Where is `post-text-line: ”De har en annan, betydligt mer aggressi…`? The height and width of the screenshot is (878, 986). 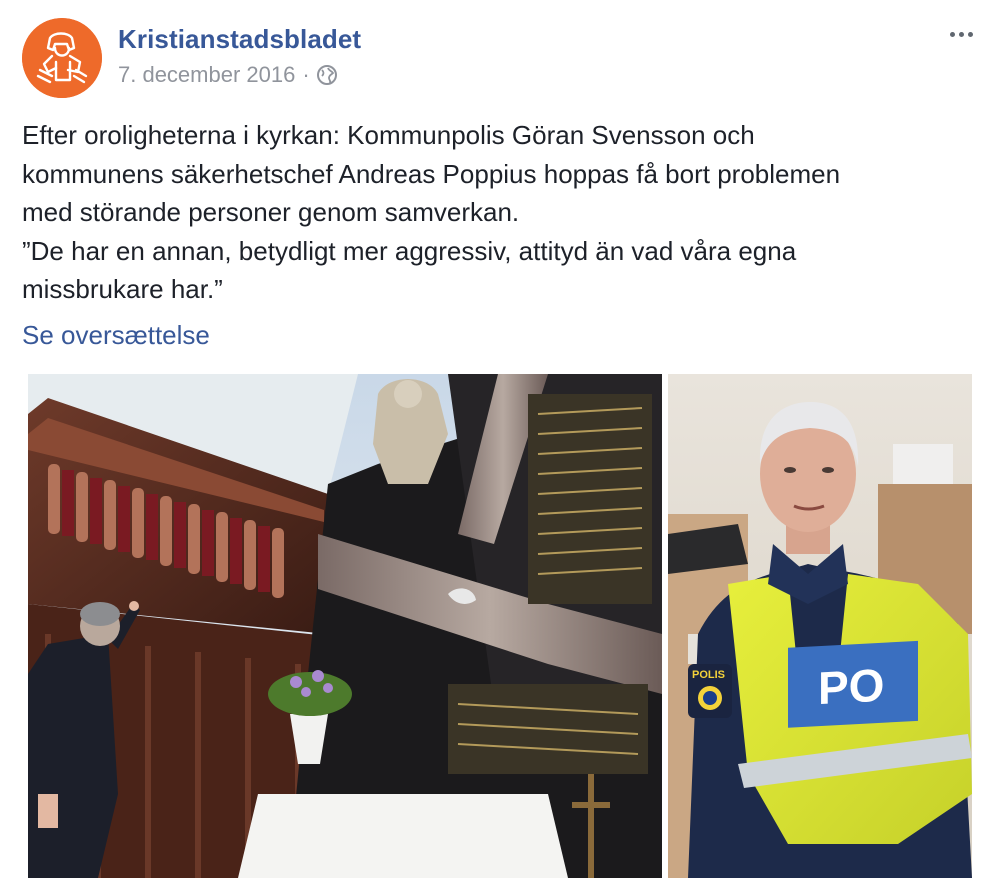 post-text-line: ”De har en annan, betydligt mer aggressi… is located at coordinates (409, 250).